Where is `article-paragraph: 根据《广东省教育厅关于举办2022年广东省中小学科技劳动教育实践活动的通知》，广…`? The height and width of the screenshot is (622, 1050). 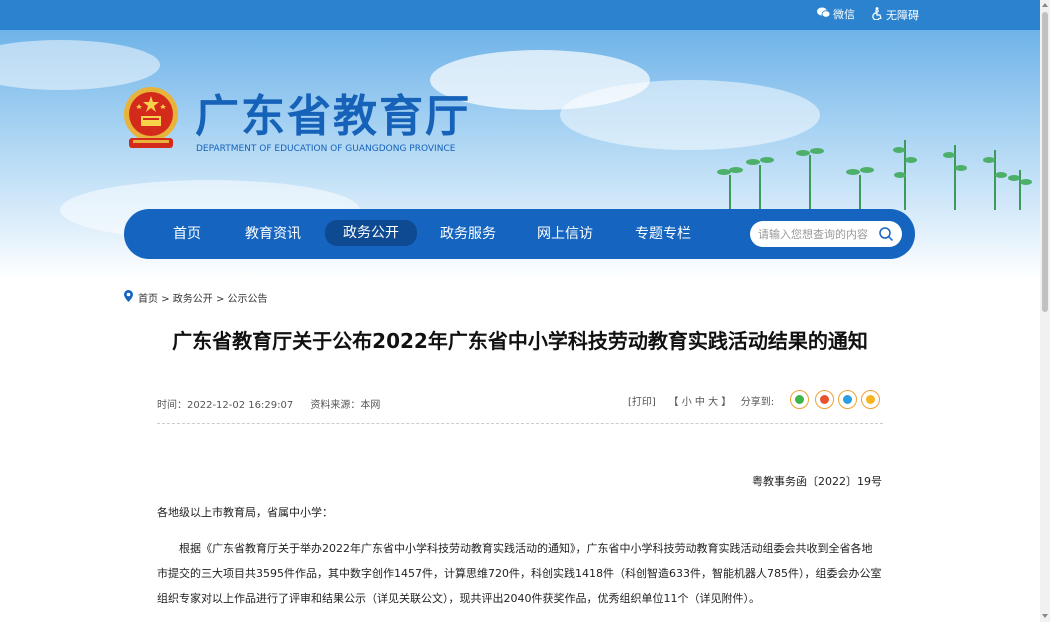
article-paragraph: 根据《广东省教育厅关于举办2022年广东省中小学科技劳动教育实践活动的通知》，广… is located at coordinates (519, 573).